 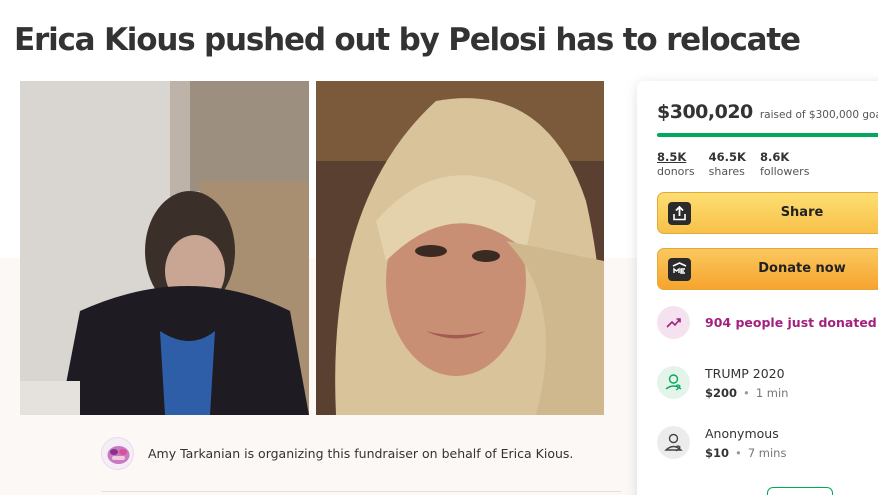 I want to click on recent-donations-trend: 904 people just donated, so click(x=767, y=328).